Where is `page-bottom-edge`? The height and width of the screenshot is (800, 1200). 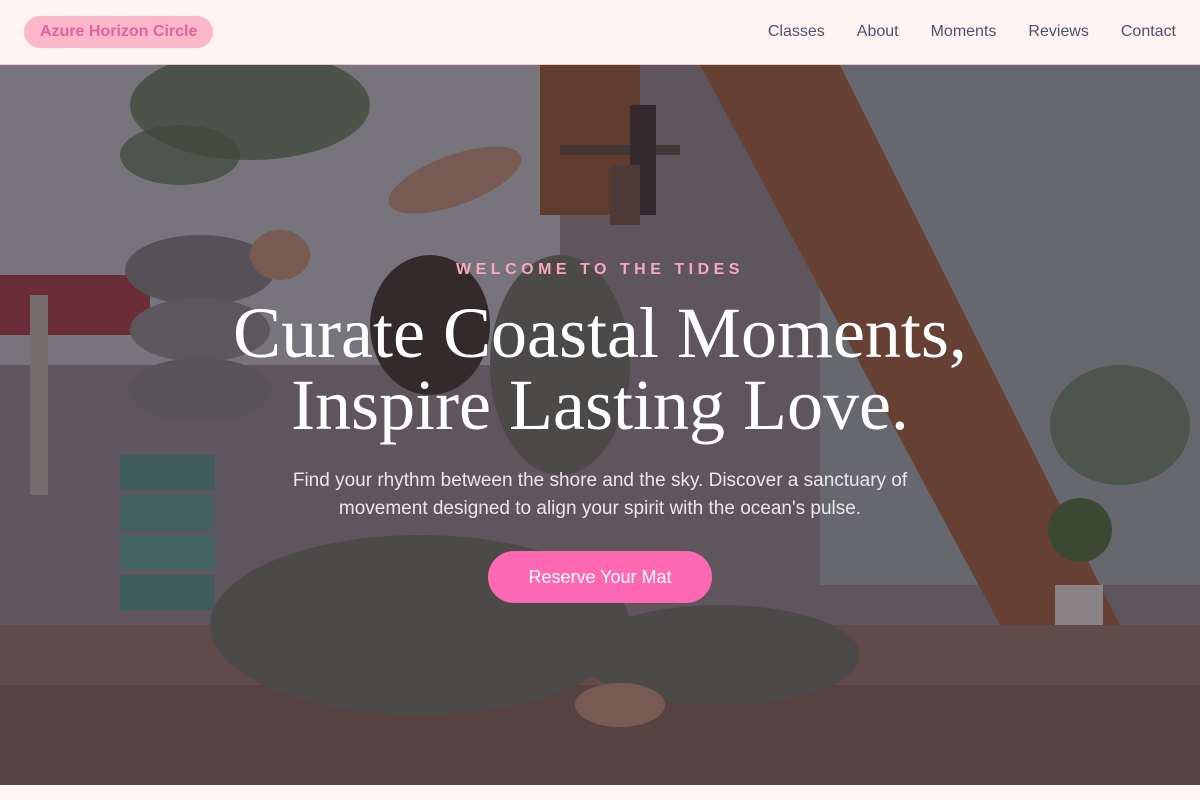 page-bottom-edge is located at coordinates (600, 792).